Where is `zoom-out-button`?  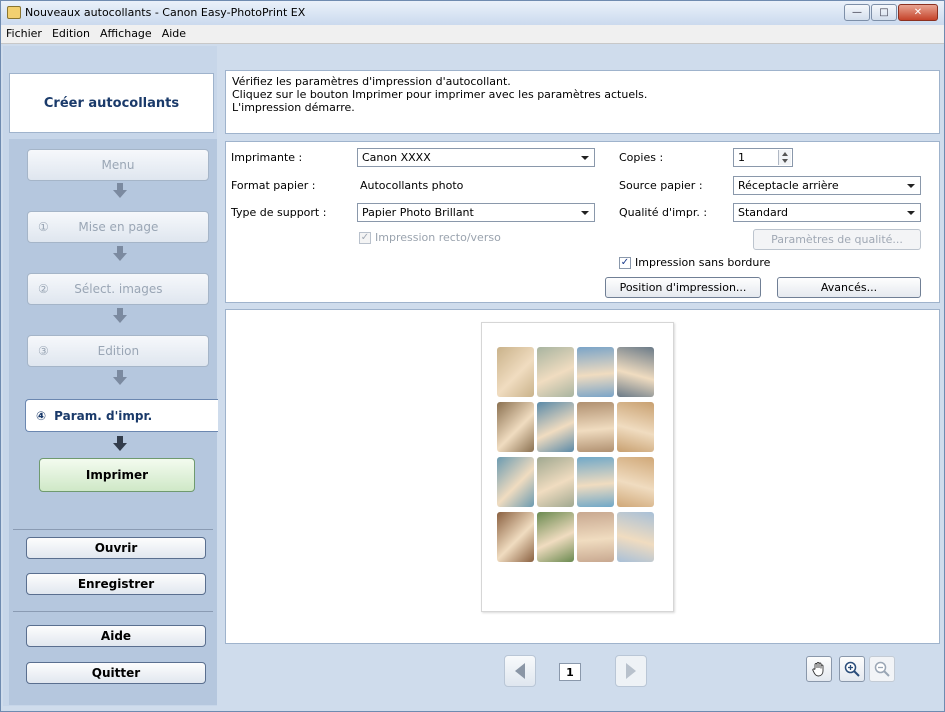 zoom-out-button is located at coordinates (882, 669).